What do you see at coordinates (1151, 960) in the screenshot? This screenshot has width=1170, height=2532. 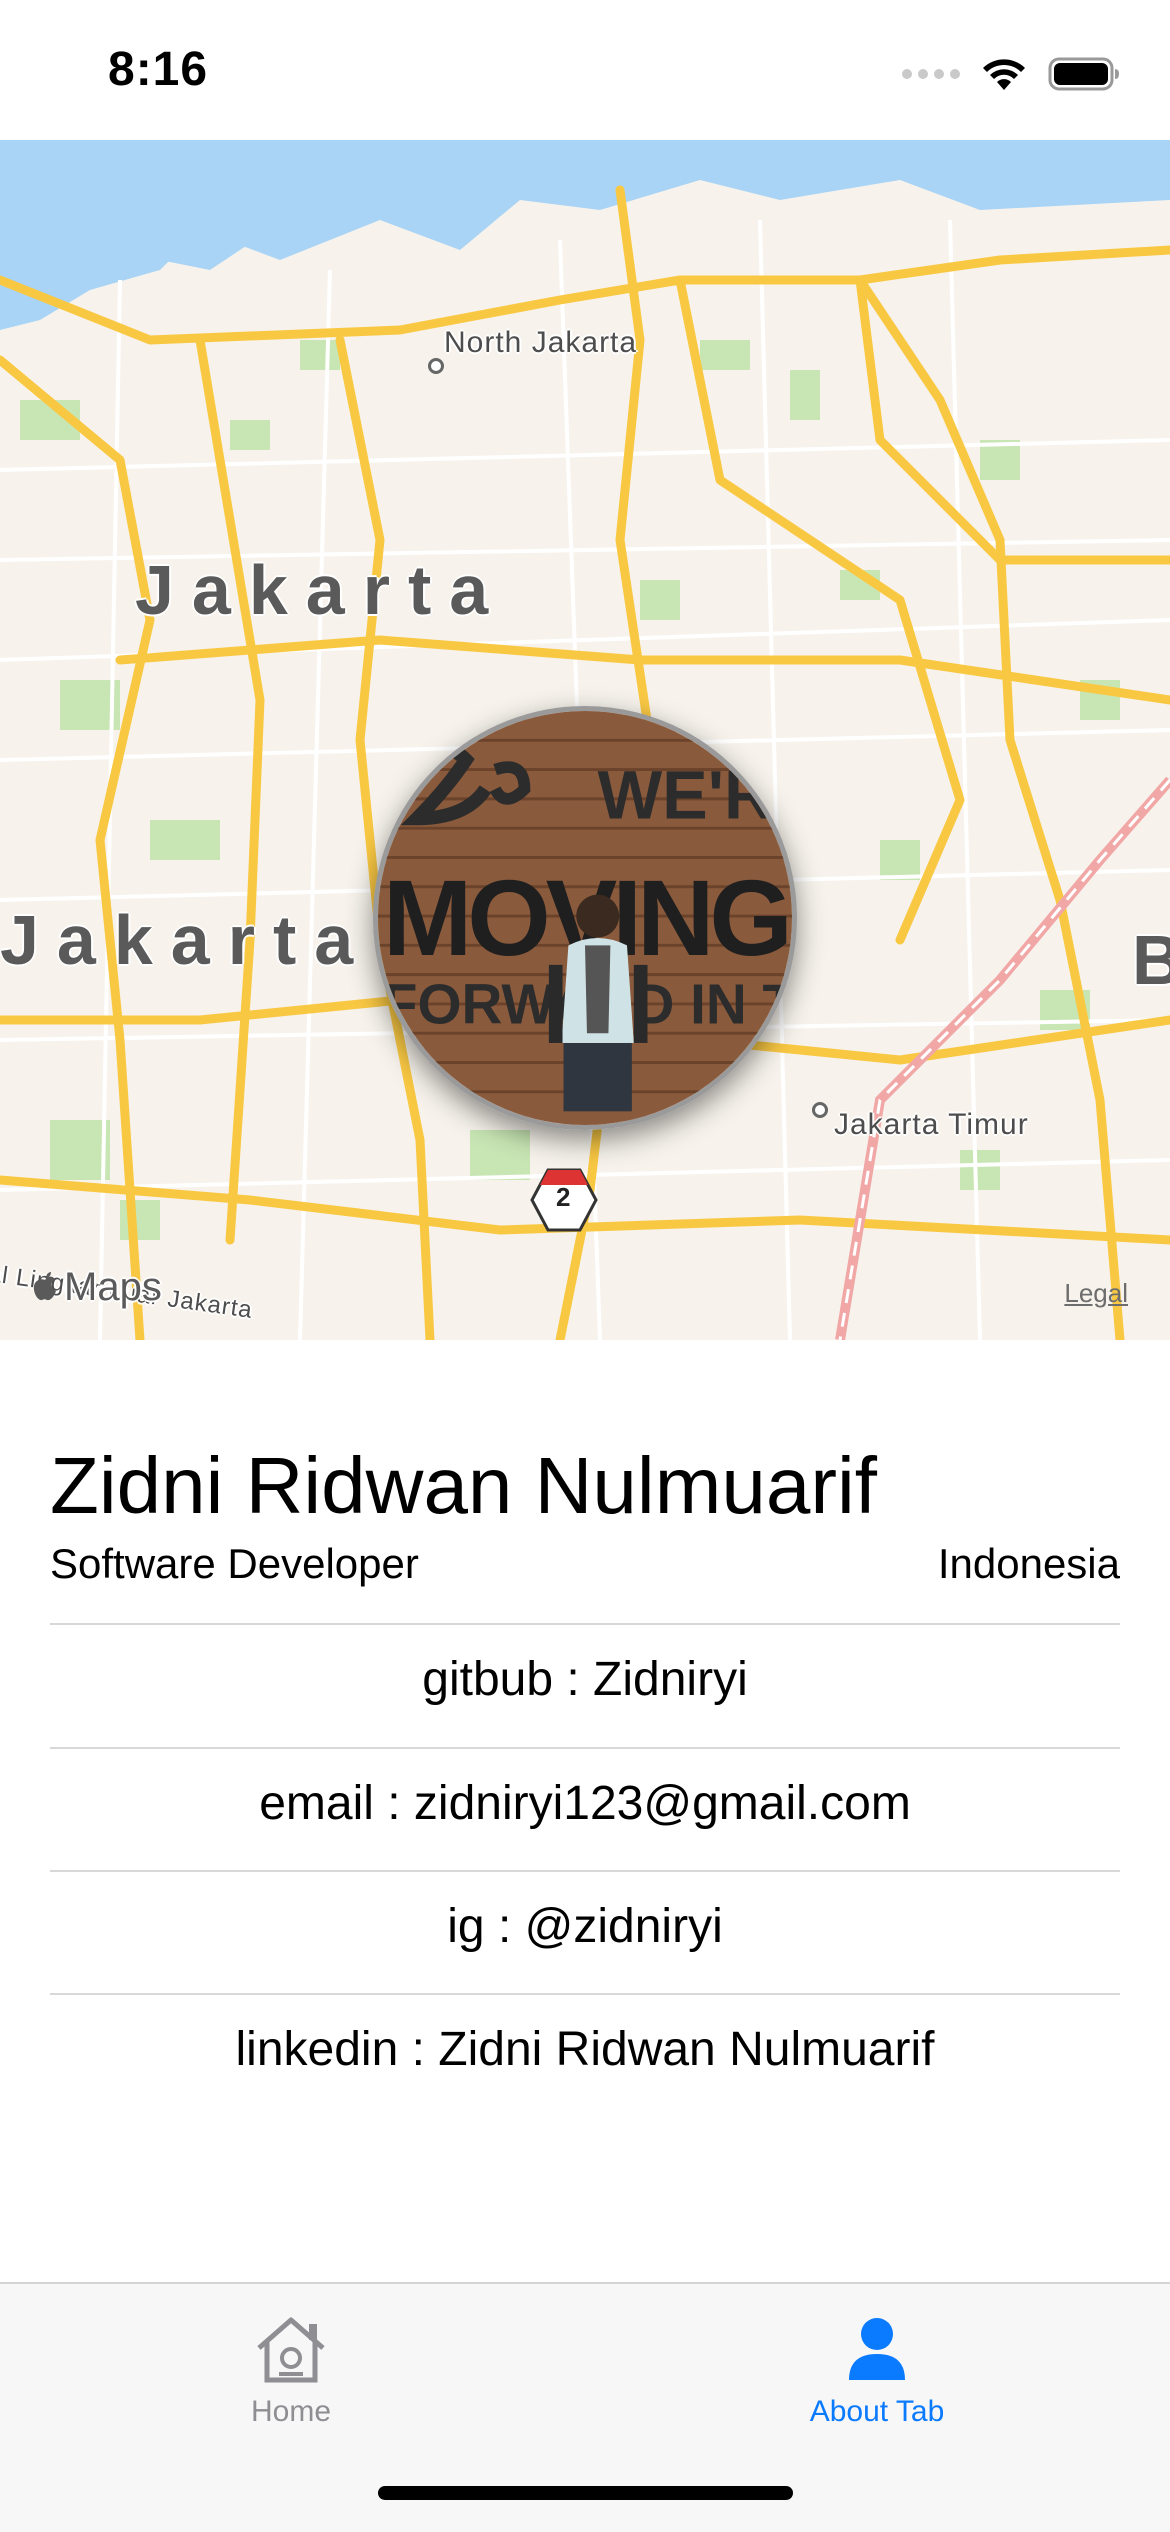 I see `map-label-edge: B` at bounding box center [1151, 960].